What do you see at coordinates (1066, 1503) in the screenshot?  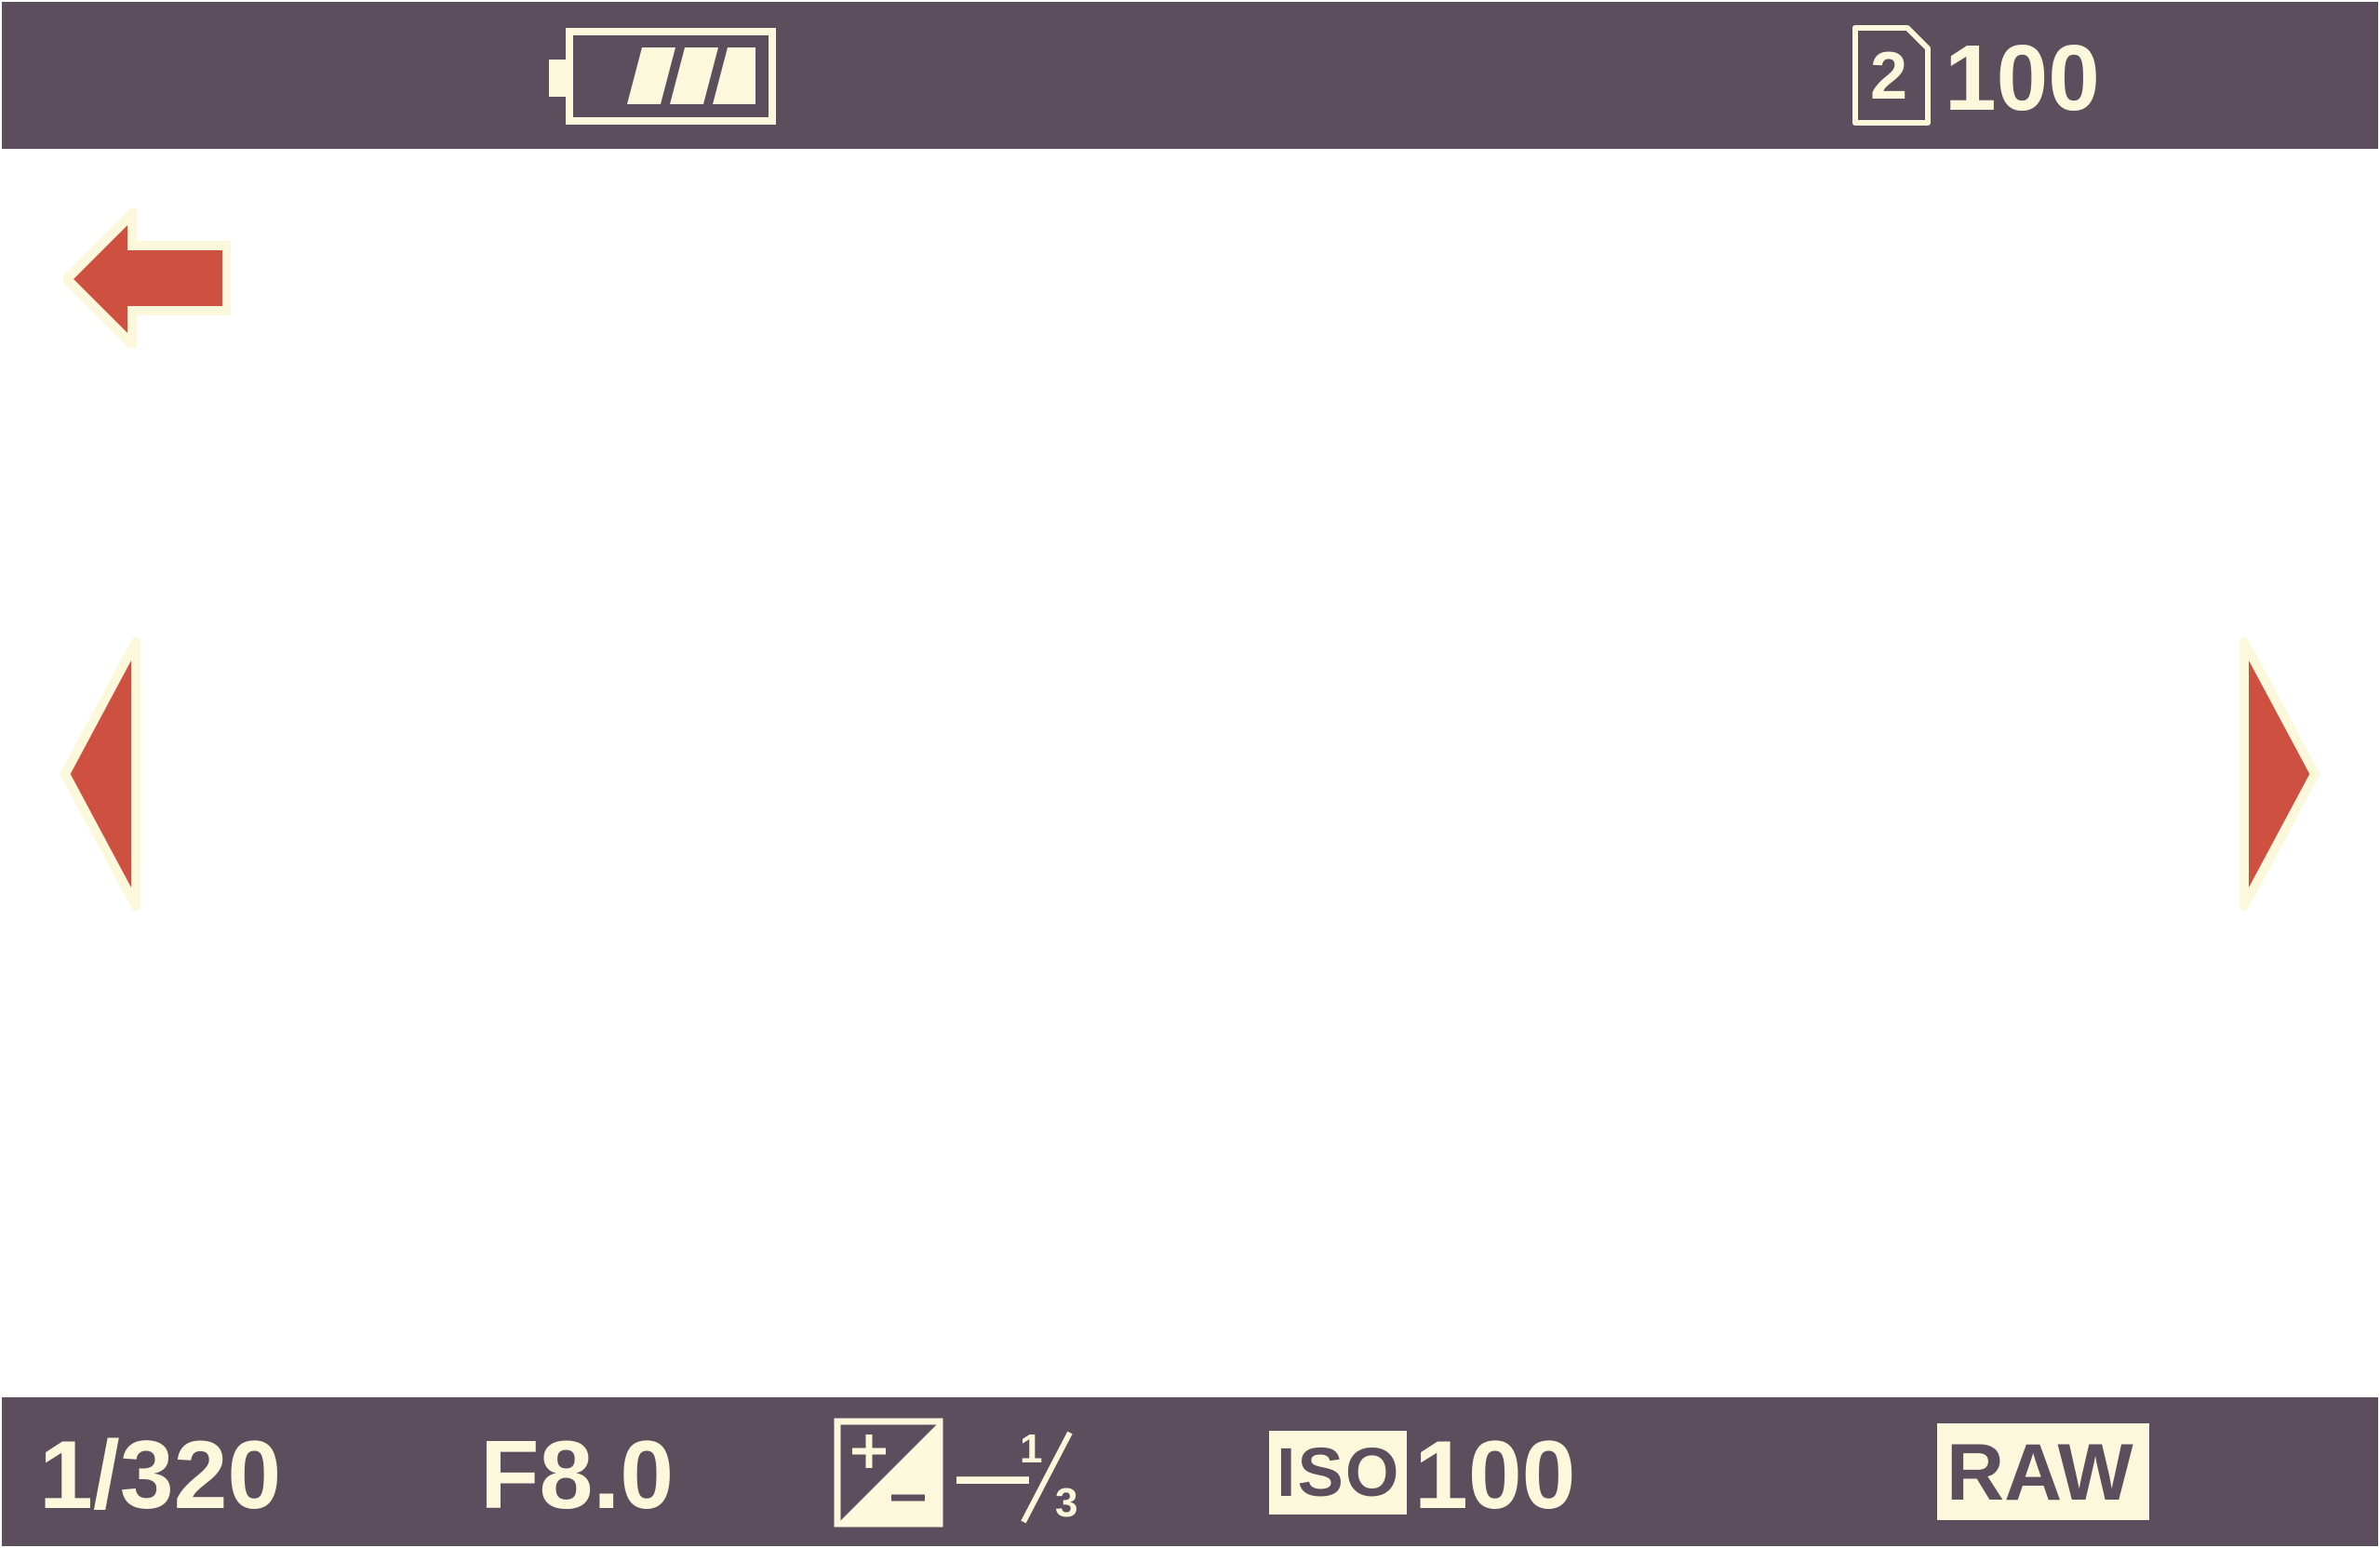 I see `exposure-compensation-denominator: 3` at bounding box center [1066, 1503].